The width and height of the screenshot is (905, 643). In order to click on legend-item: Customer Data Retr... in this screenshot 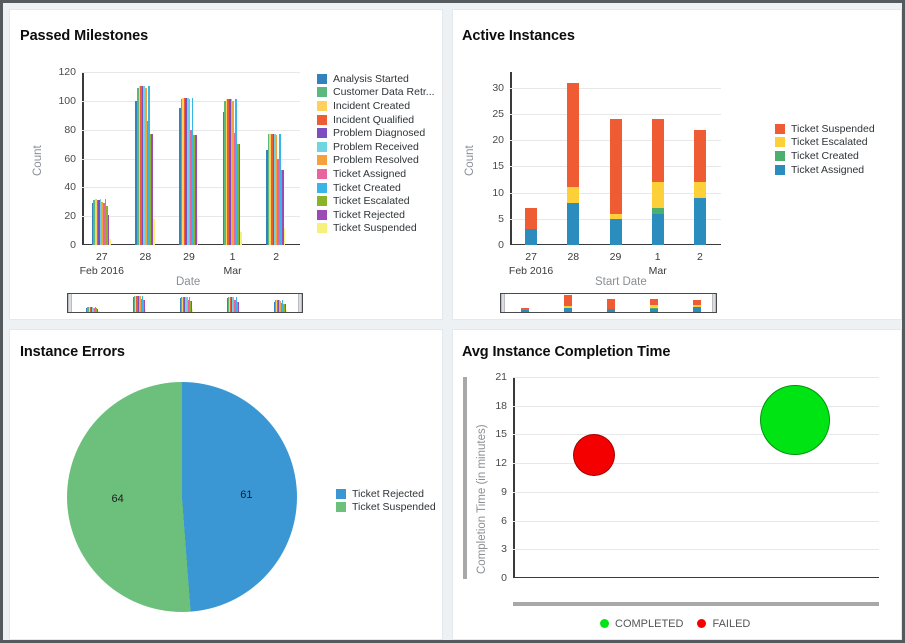, I will do `click(376, 93)`.